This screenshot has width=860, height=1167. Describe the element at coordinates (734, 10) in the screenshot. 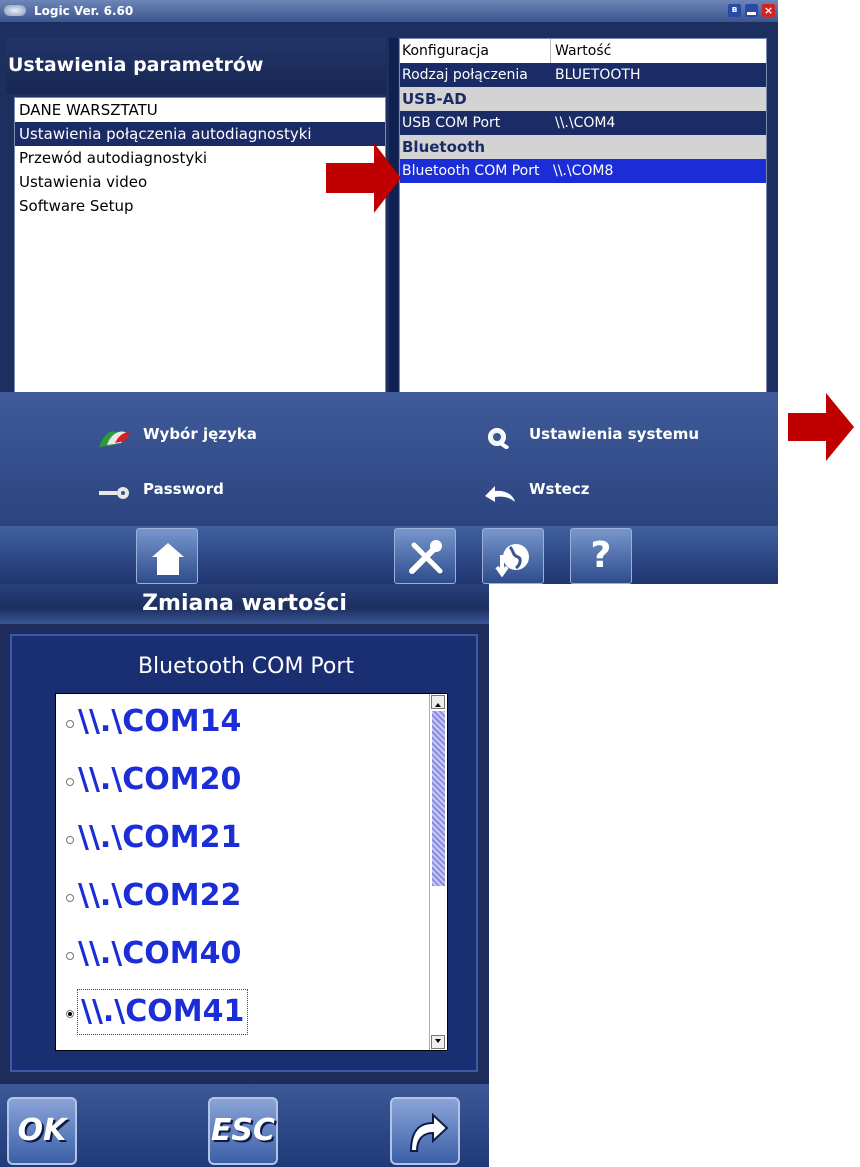

I see `bluetooth-icon: ʙ` at that location.